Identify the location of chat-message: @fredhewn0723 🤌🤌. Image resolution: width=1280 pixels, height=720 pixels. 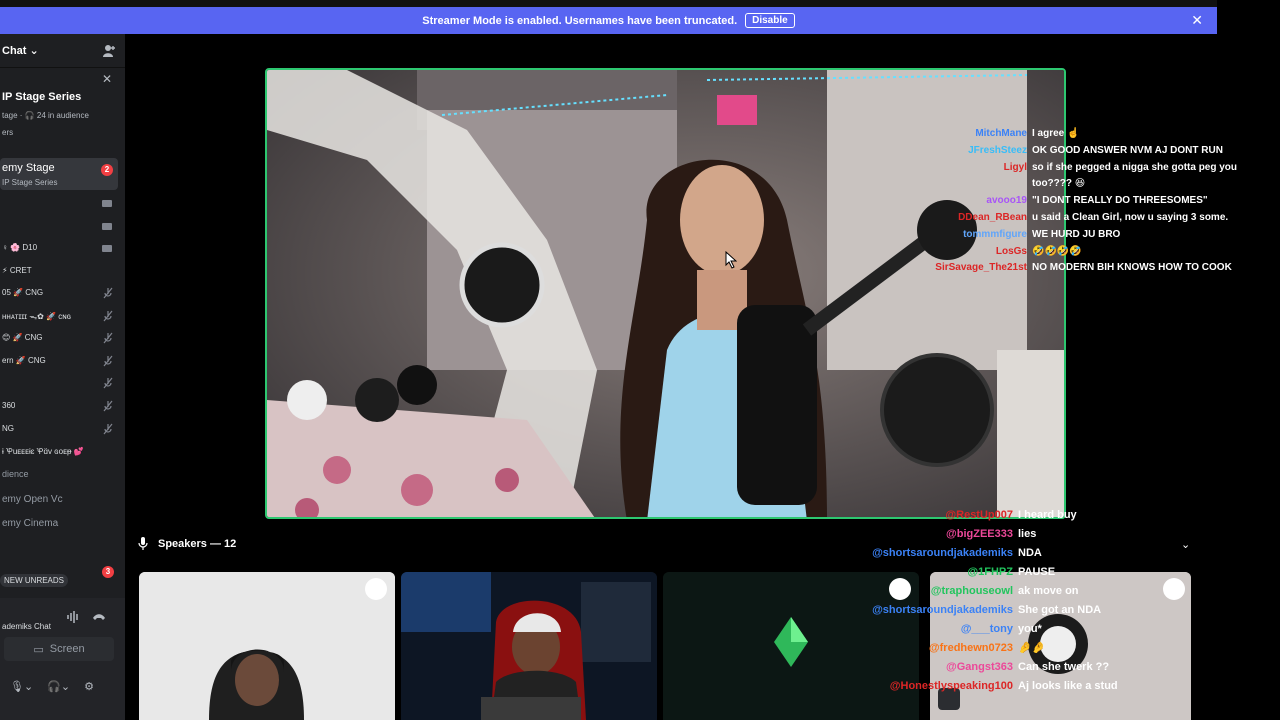
(990, 648).